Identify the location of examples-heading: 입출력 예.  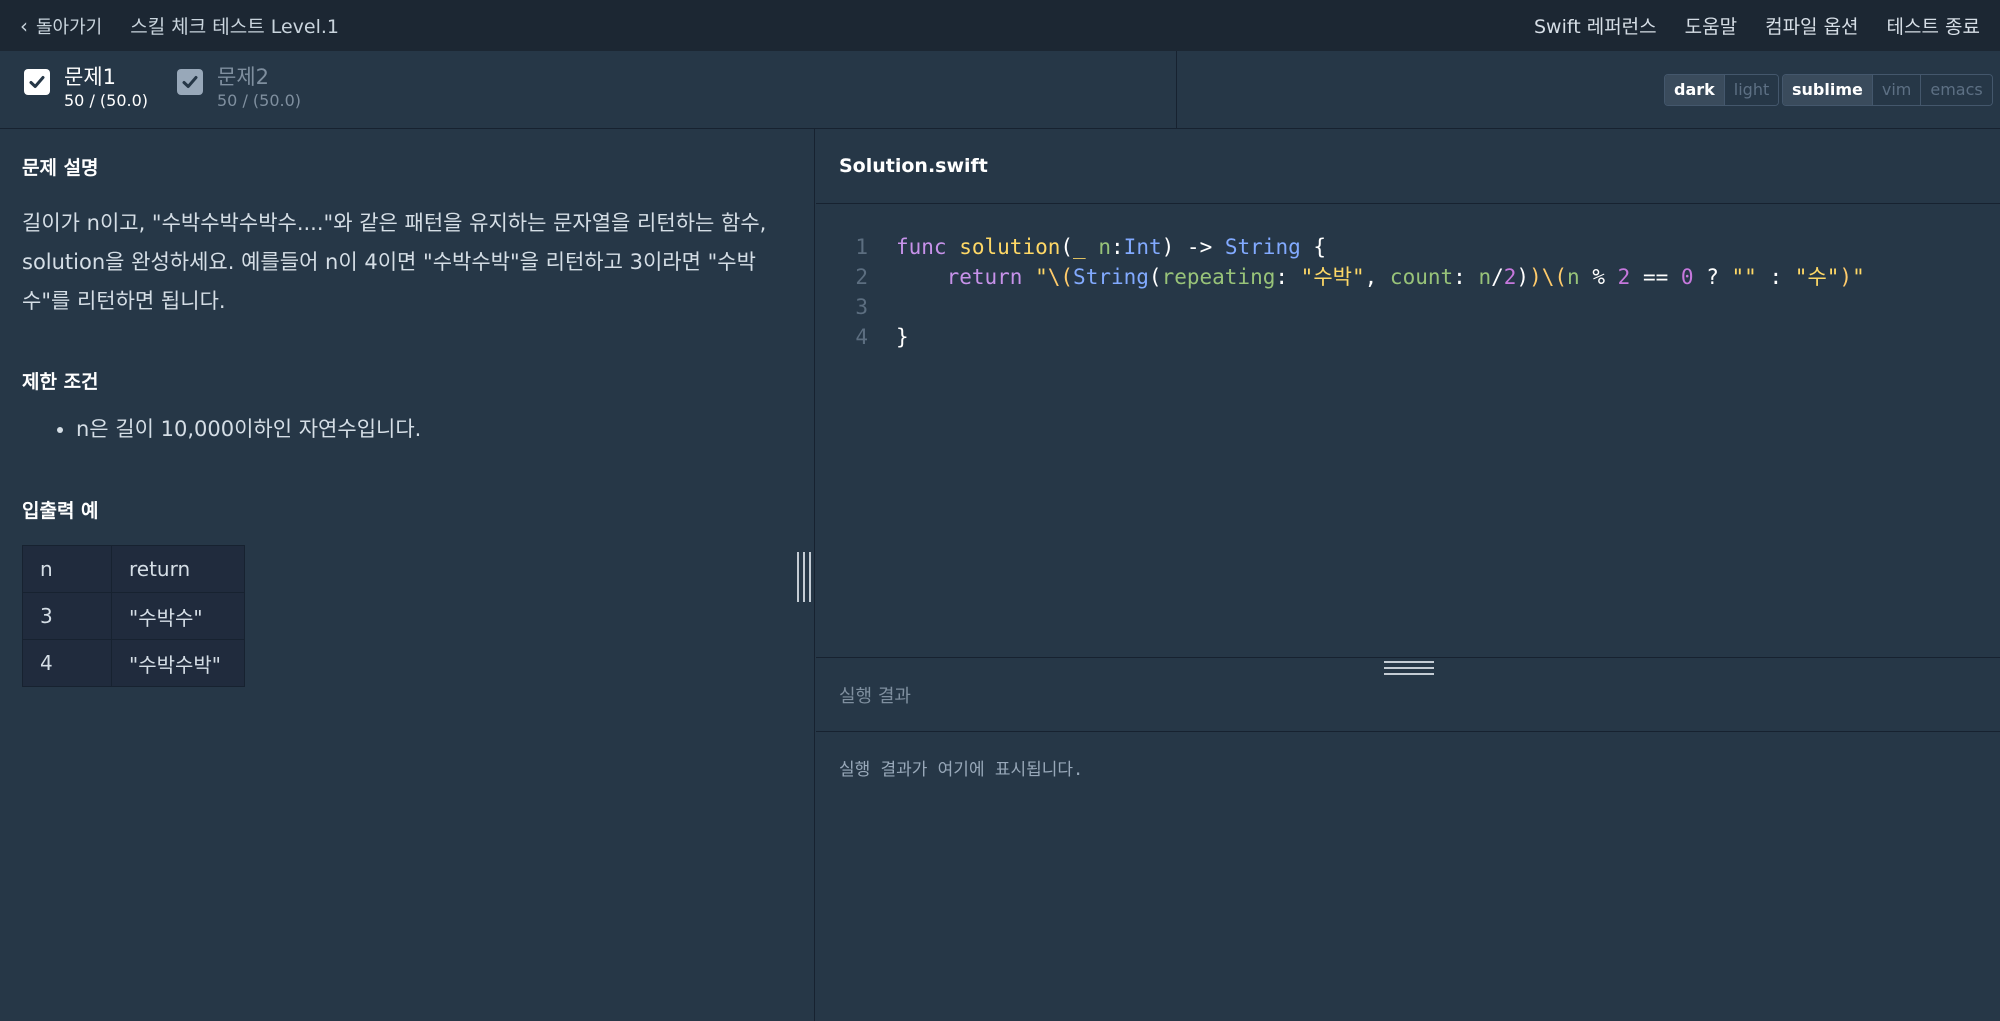
(60, 511).